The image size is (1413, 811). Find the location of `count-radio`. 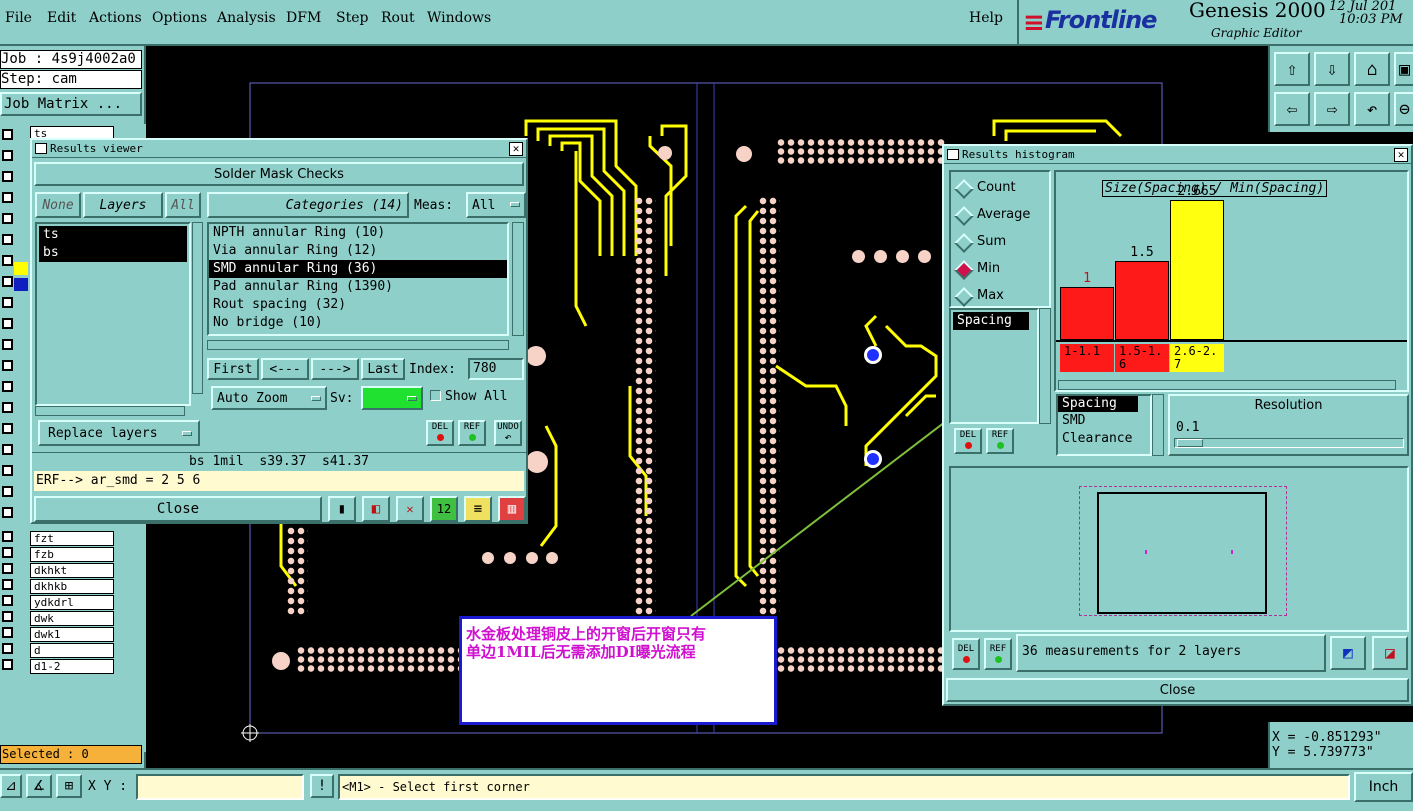

count-radio is located at coordinates (964, 189).